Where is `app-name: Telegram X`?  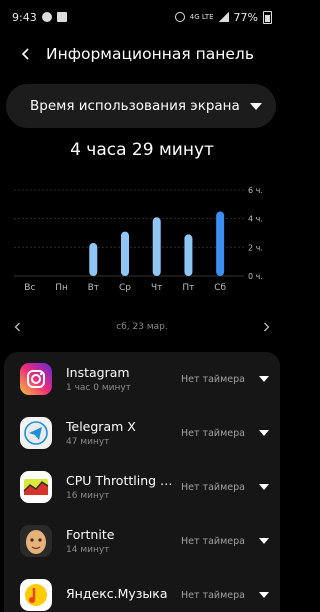
app-name: Telegram X is located at coordinates (101, 426).